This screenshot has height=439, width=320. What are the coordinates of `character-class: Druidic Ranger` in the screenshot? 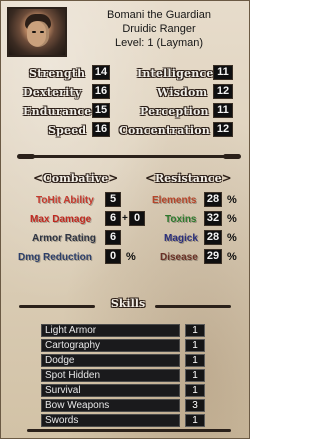 It's located at (159, 29).